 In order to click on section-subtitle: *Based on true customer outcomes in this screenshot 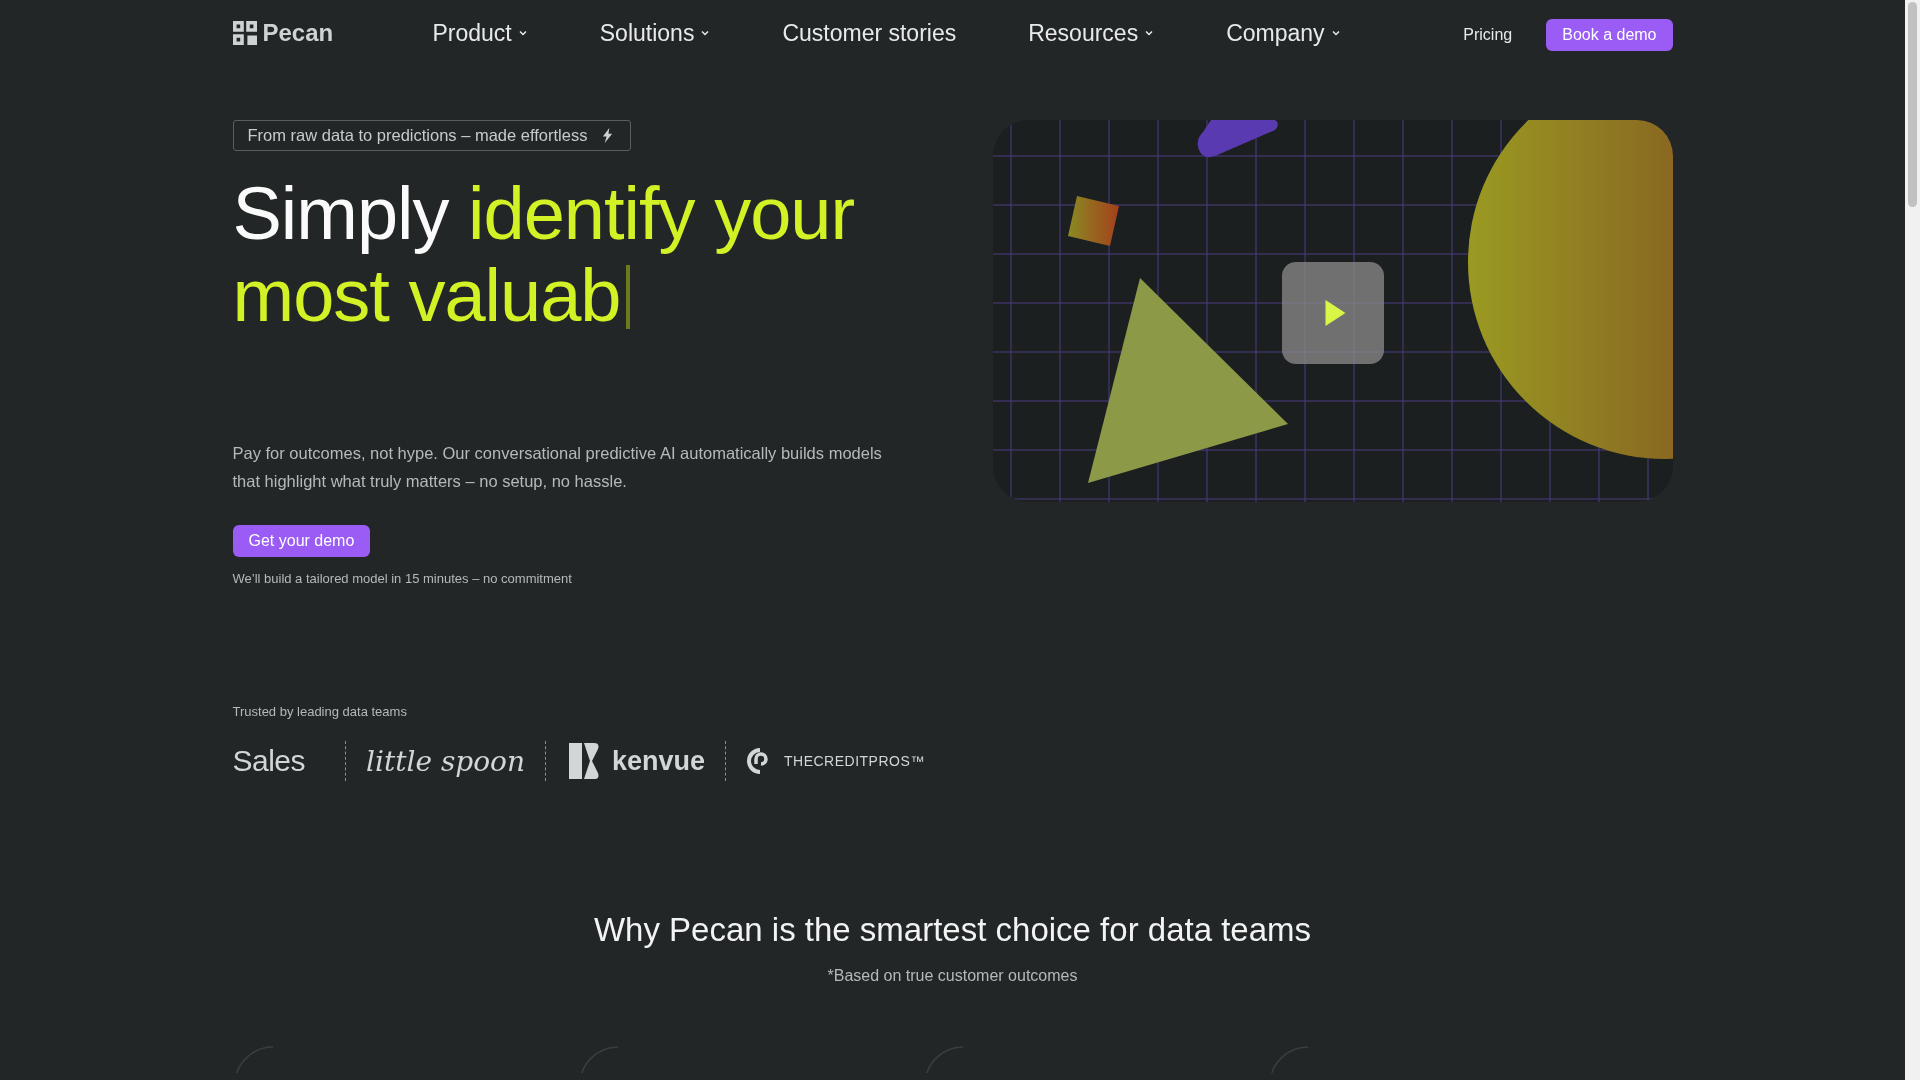, I will do `click(952, 976)`.